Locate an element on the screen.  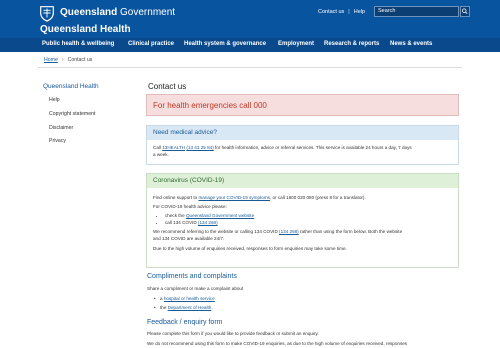
list-item: a hospital or health service is located at coordinates (184, 298).